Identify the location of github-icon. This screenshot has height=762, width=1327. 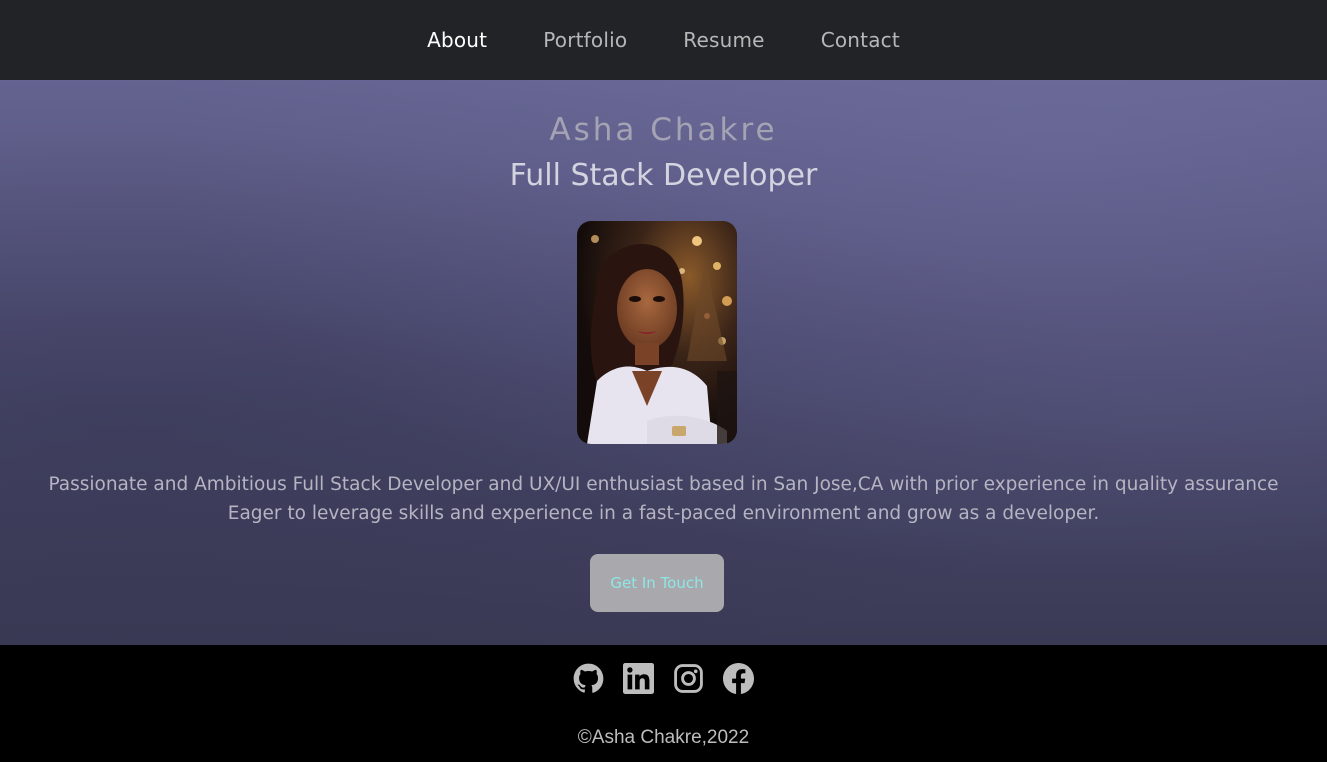
(588, 678).